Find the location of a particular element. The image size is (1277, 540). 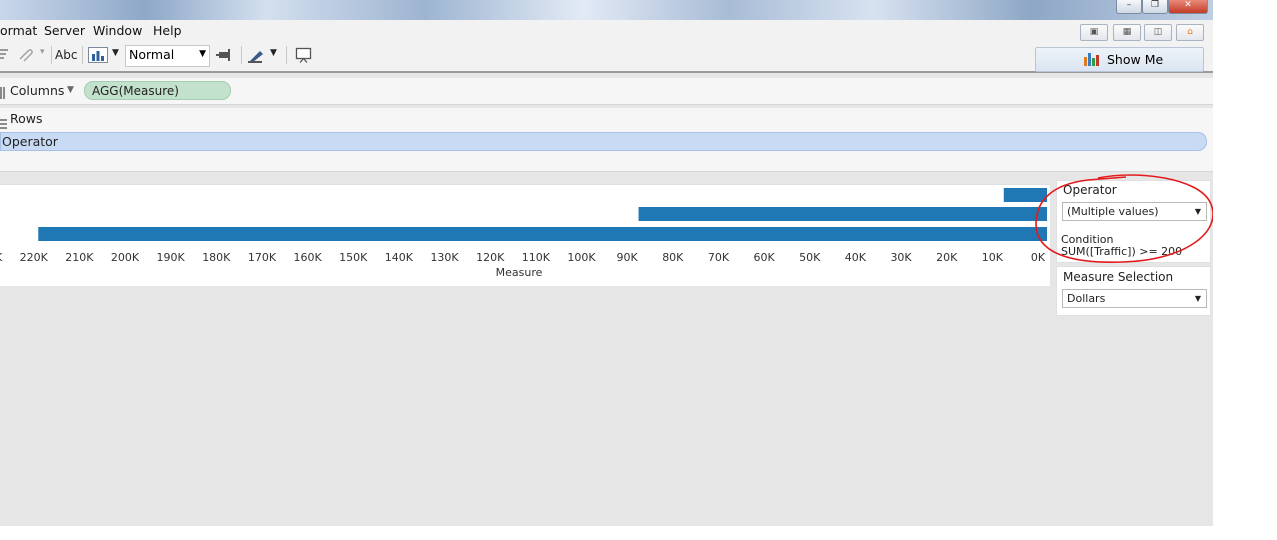

pin-icon is located at coordinates (225, 56).